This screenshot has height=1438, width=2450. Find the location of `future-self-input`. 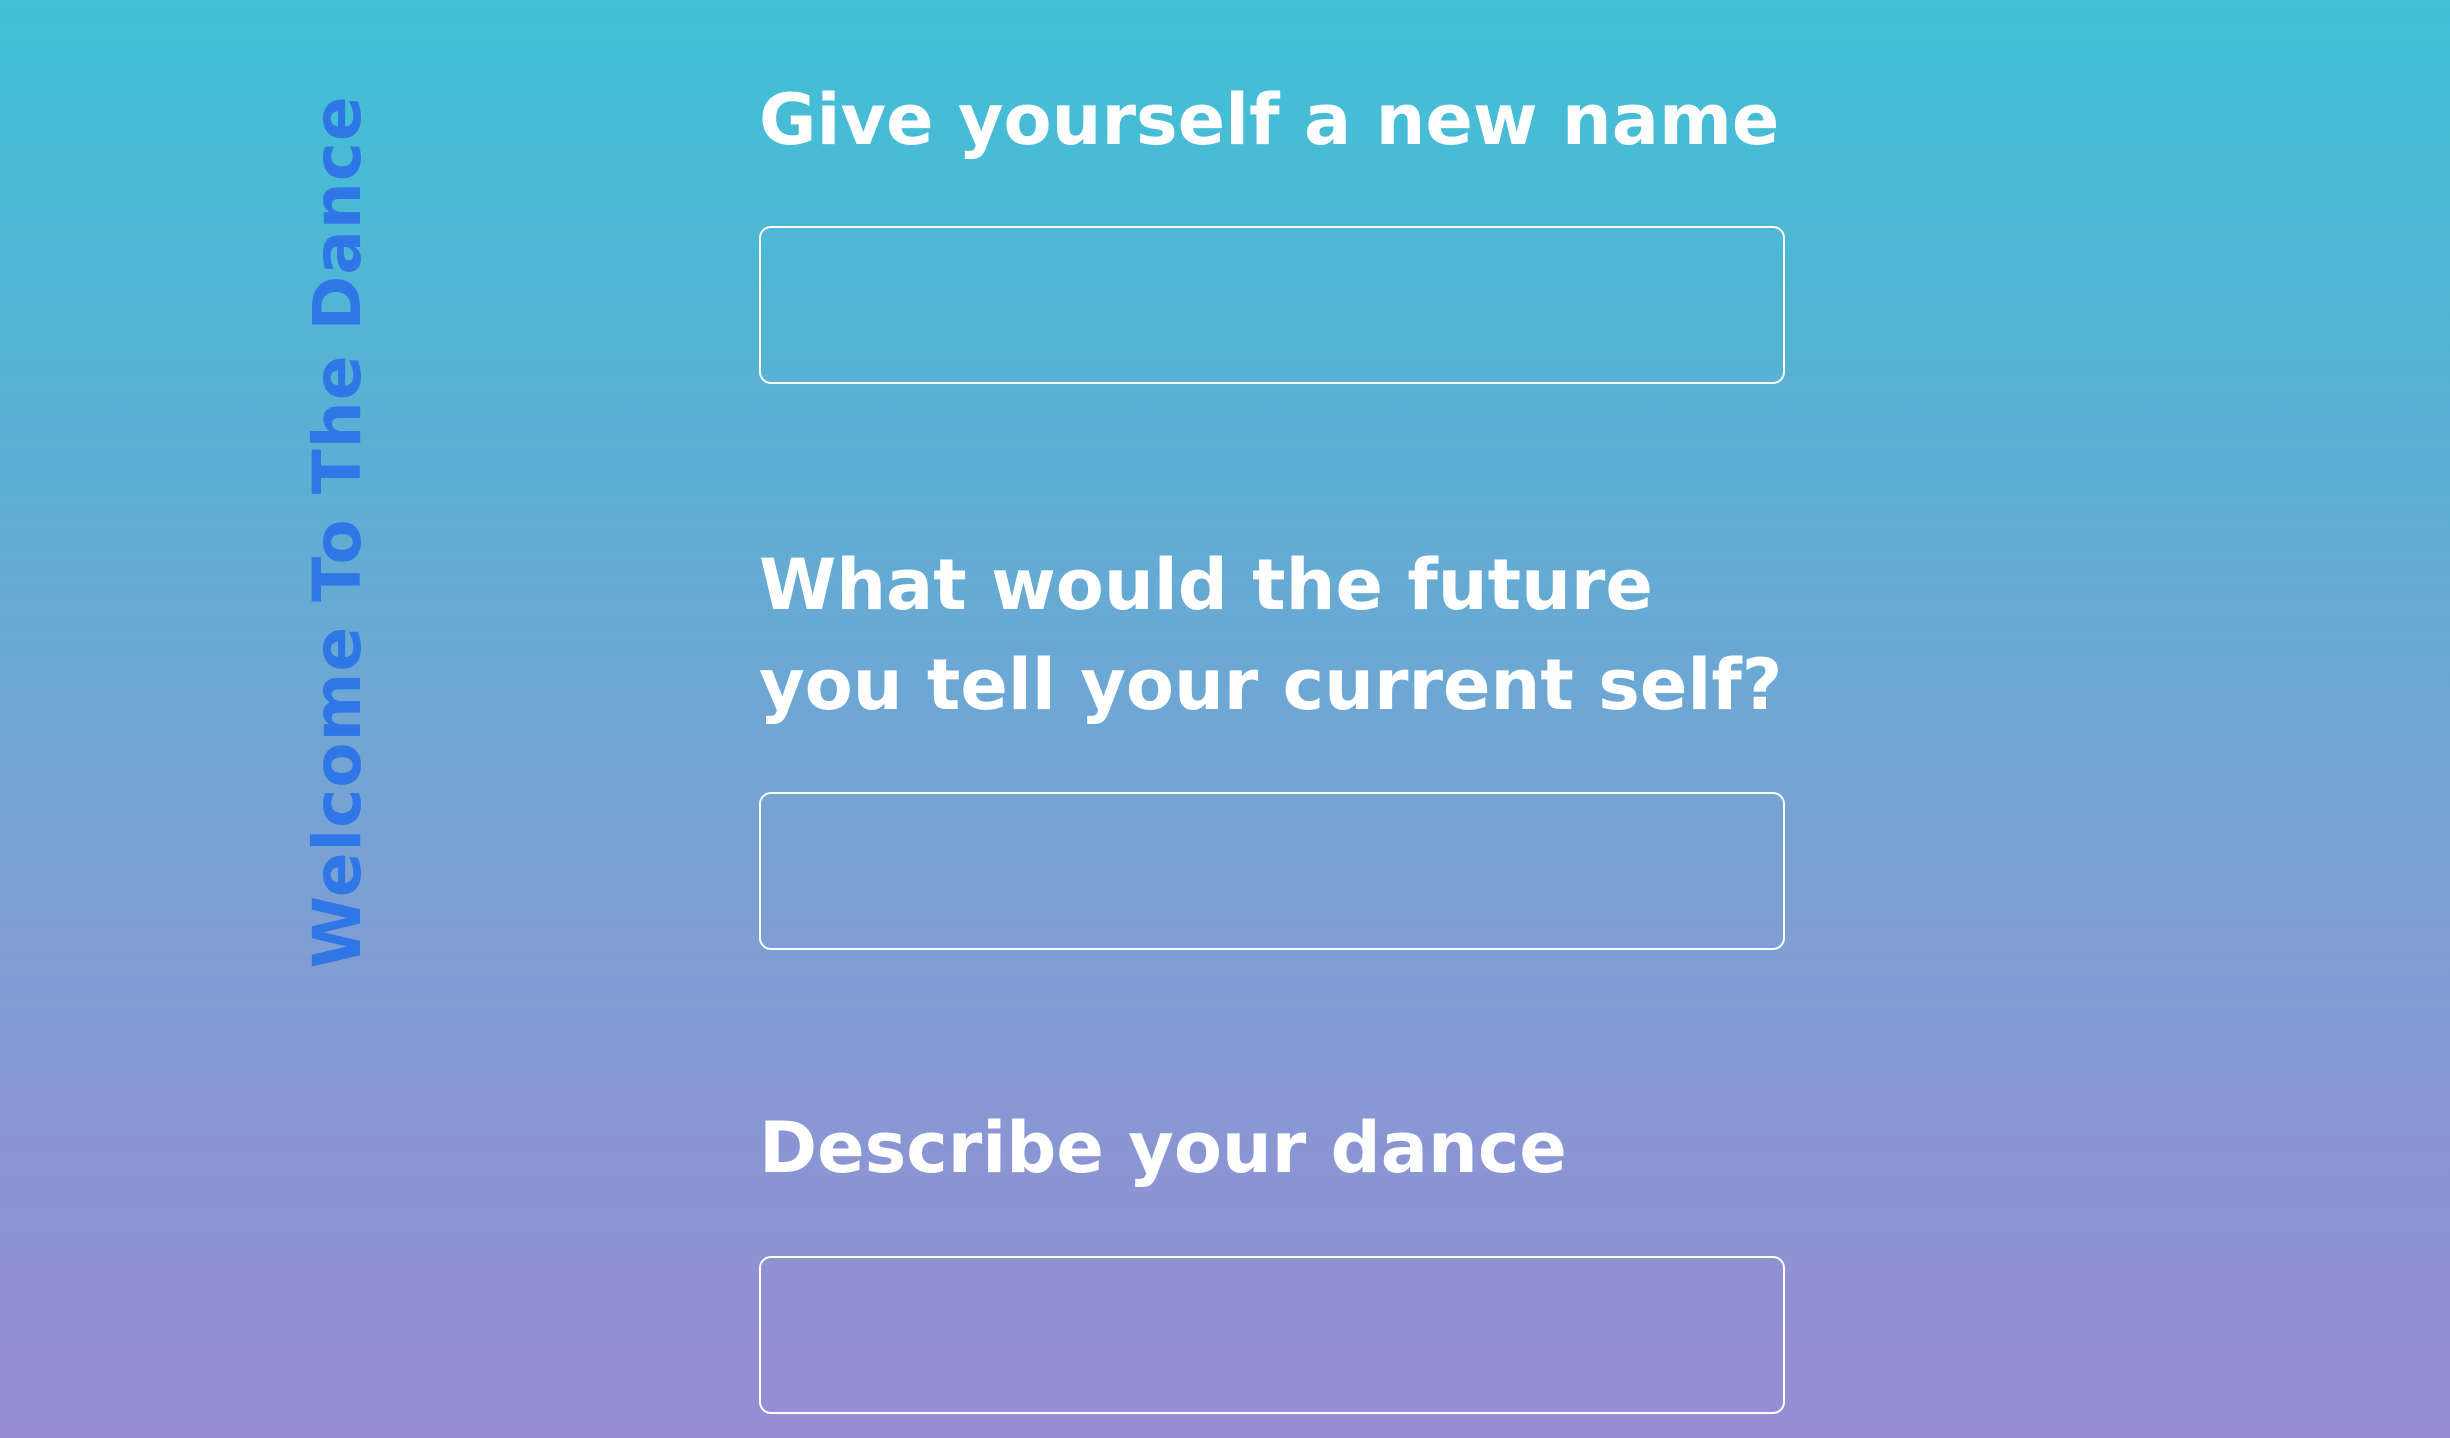

future-self-input is located at coordinates (1272, 871).